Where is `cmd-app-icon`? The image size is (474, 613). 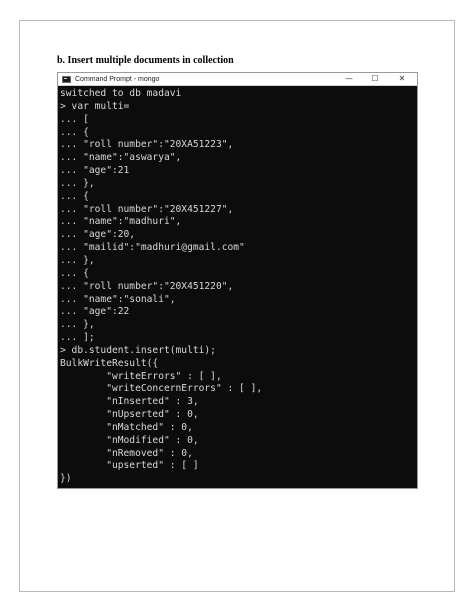
cmd-app-icon is located at coordinates (66, 79).